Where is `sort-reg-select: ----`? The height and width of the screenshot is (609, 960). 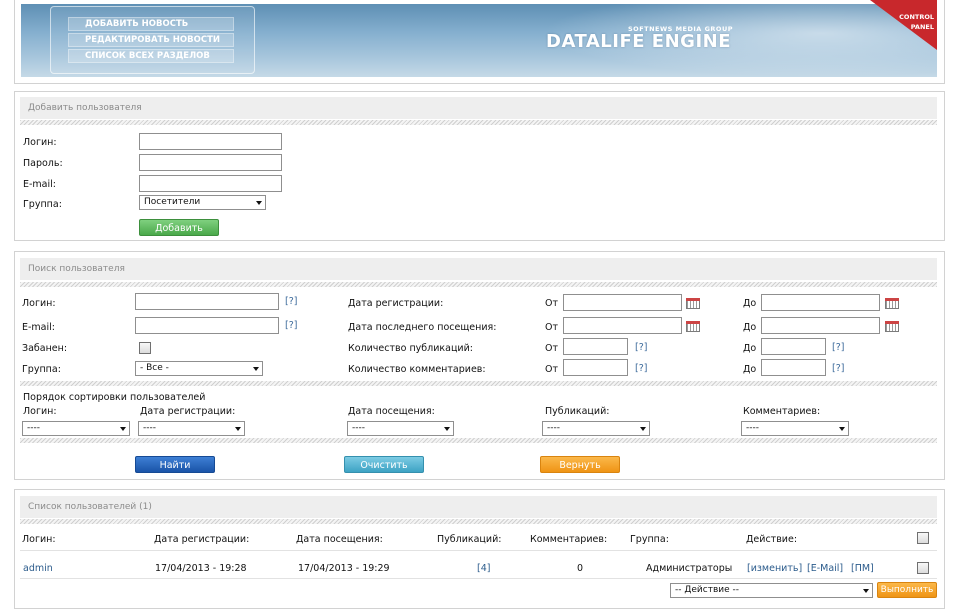
sort-reg-select: ---- is located at coordinates (191, 428).